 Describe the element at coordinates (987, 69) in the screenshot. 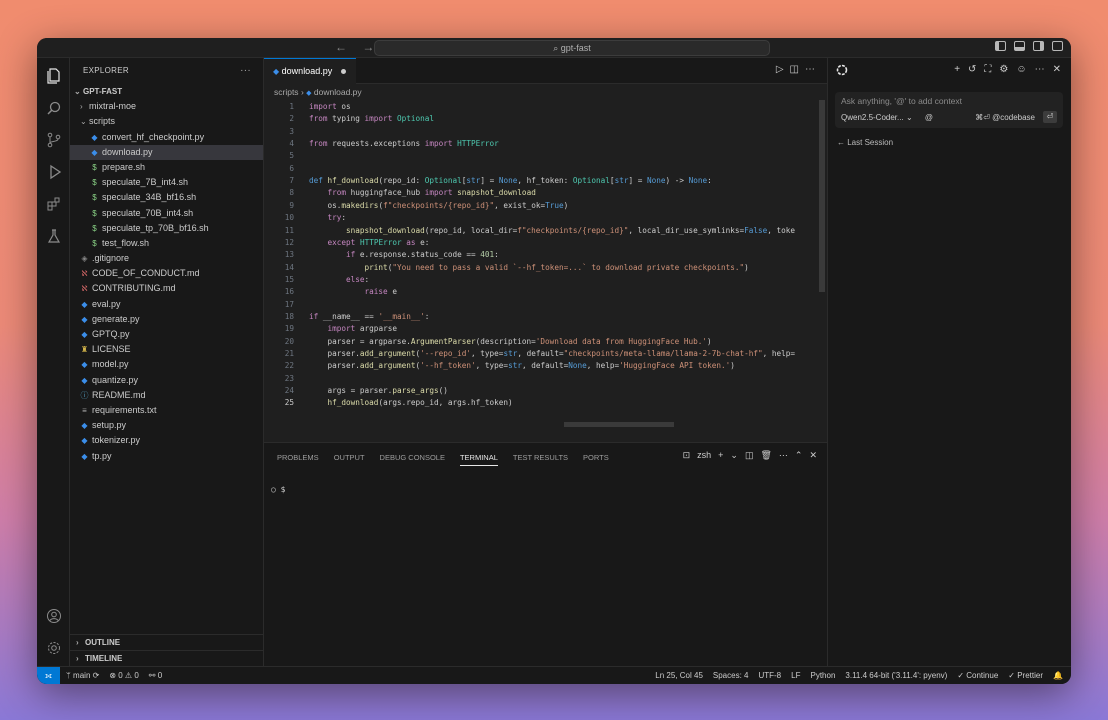

I see `fullscreen-icon: ⛶` at that location.